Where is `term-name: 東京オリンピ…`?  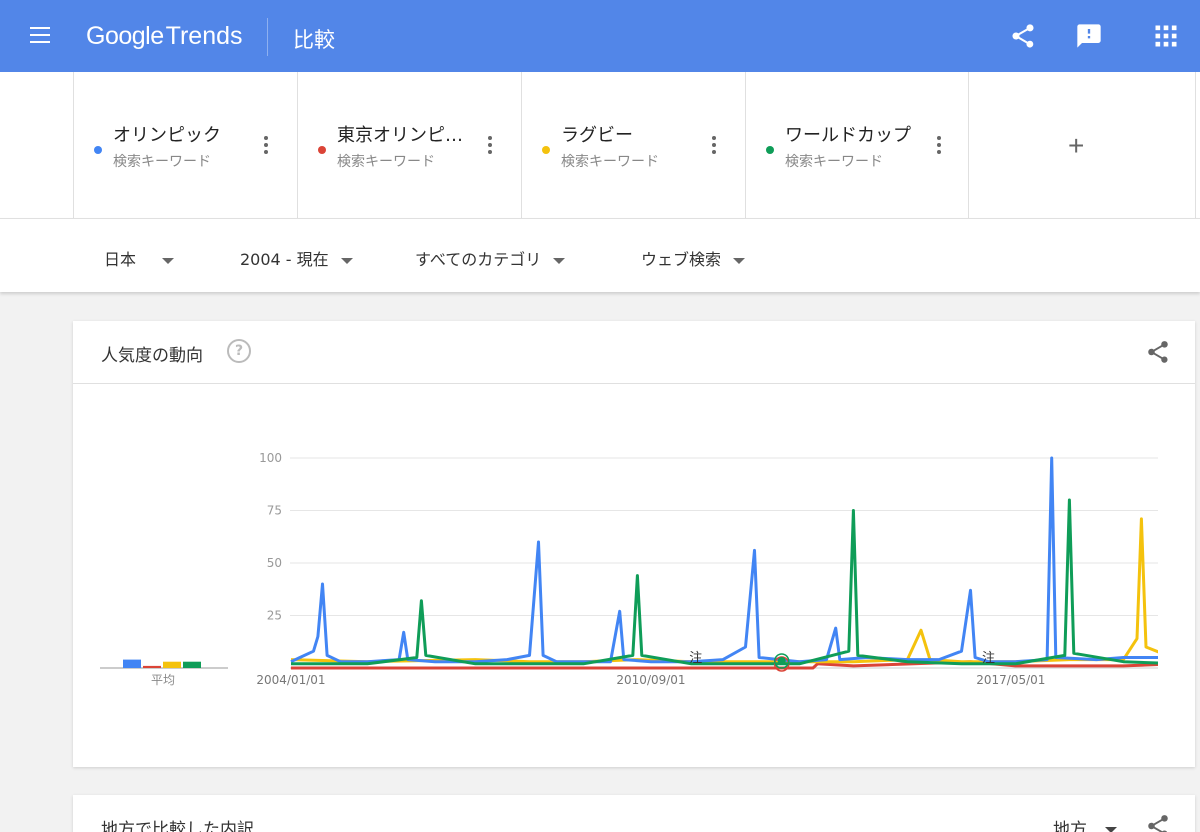
term-name: 東京オリンピ… is located at coordinates (400, 135).